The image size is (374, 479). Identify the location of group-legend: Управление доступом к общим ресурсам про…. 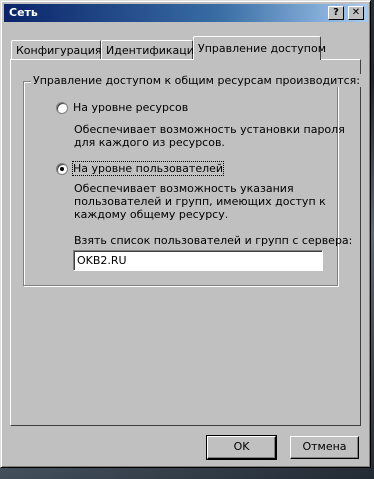
(197, 80).